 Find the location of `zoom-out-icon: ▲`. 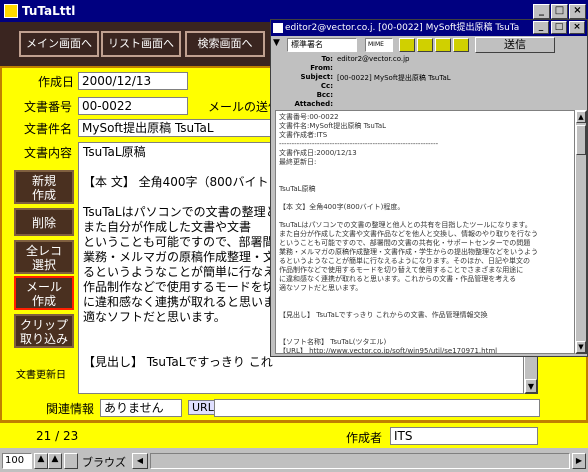

zoom-out-icon: ▲ is located at coordinates (41, 461).